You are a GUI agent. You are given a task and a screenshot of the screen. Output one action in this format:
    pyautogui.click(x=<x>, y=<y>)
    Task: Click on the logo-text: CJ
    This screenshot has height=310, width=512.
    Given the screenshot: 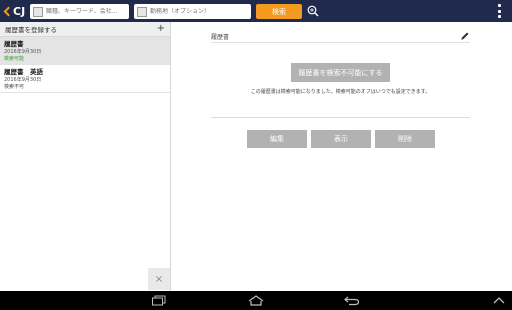 What is the action you would take?
    pyautogui.click(x=19, y=11)
    